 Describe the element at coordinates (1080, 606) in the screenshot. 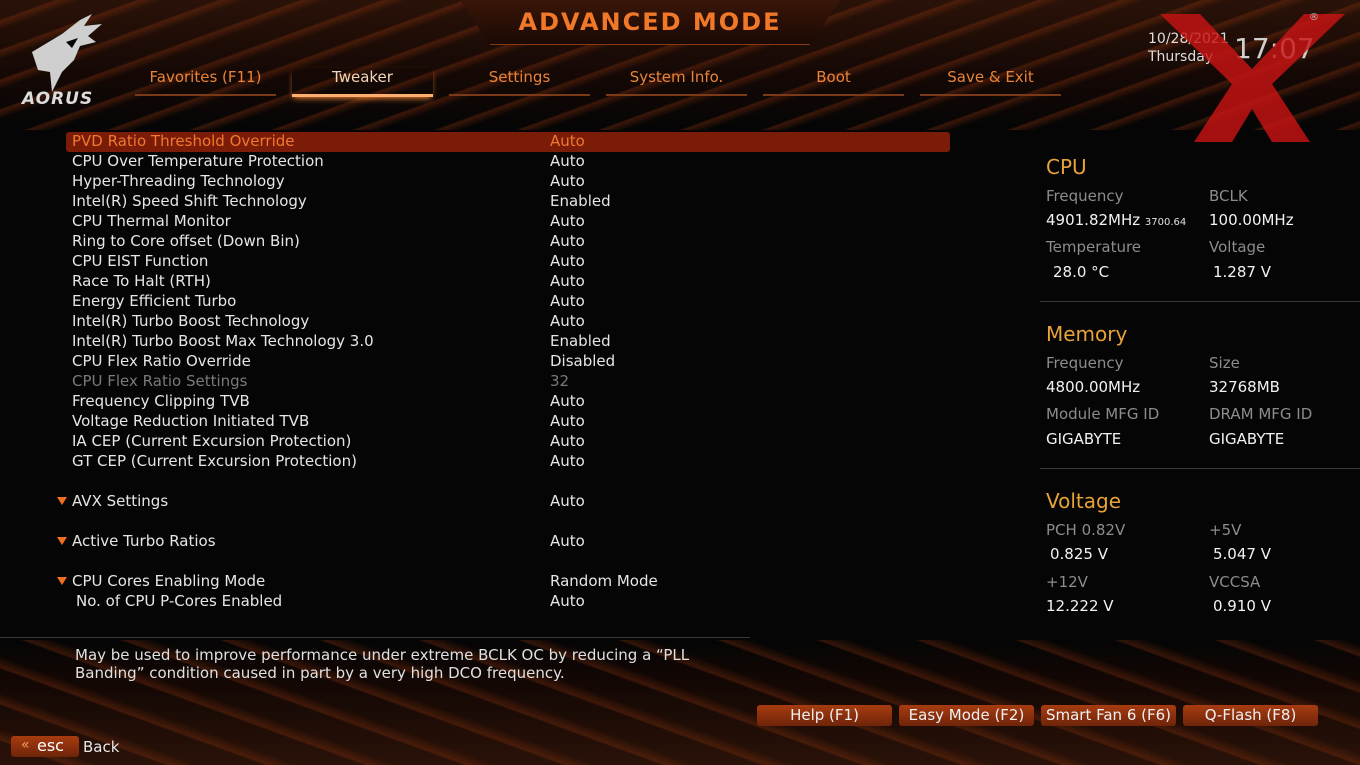

I see `12v-voltage-value: 12.222 V` at that location.